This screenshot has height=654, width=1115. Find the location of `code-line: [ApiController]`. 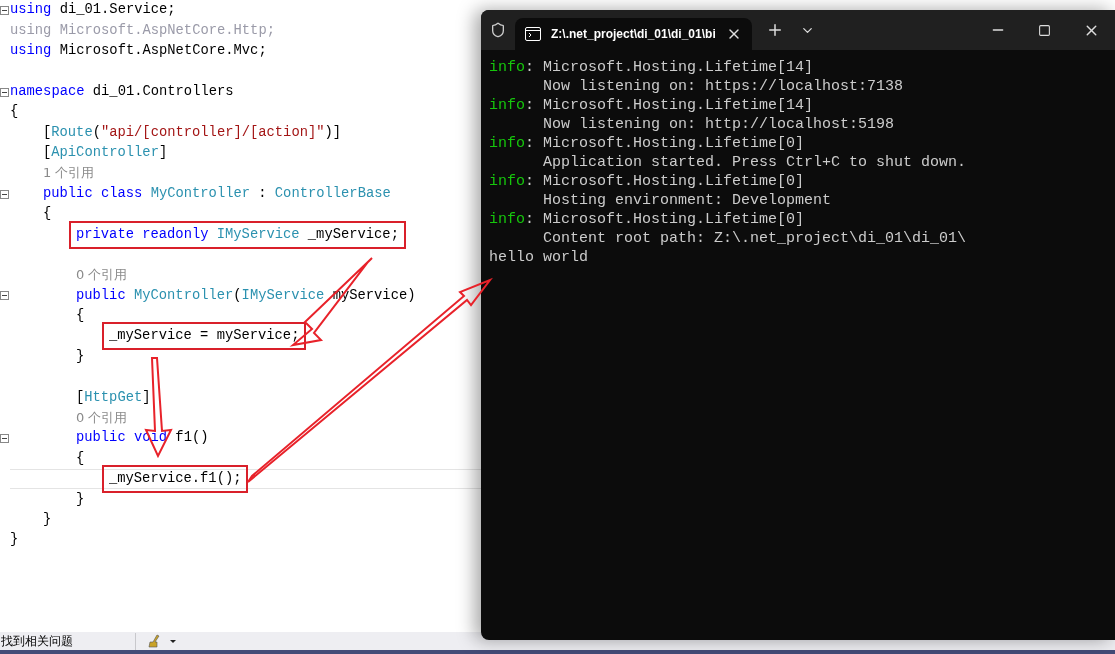

code-line: [ApiController] is located at coordinates (105, 152).